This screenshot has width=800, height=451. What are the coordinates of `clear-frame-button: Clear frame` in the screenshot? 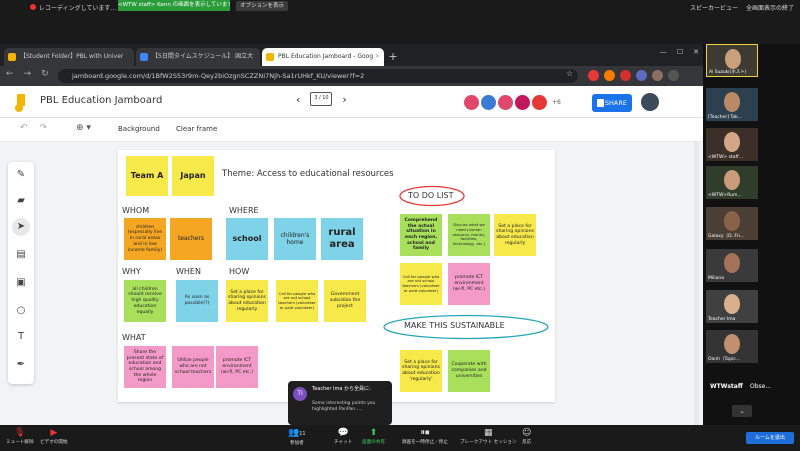 It's located at (196, 129).